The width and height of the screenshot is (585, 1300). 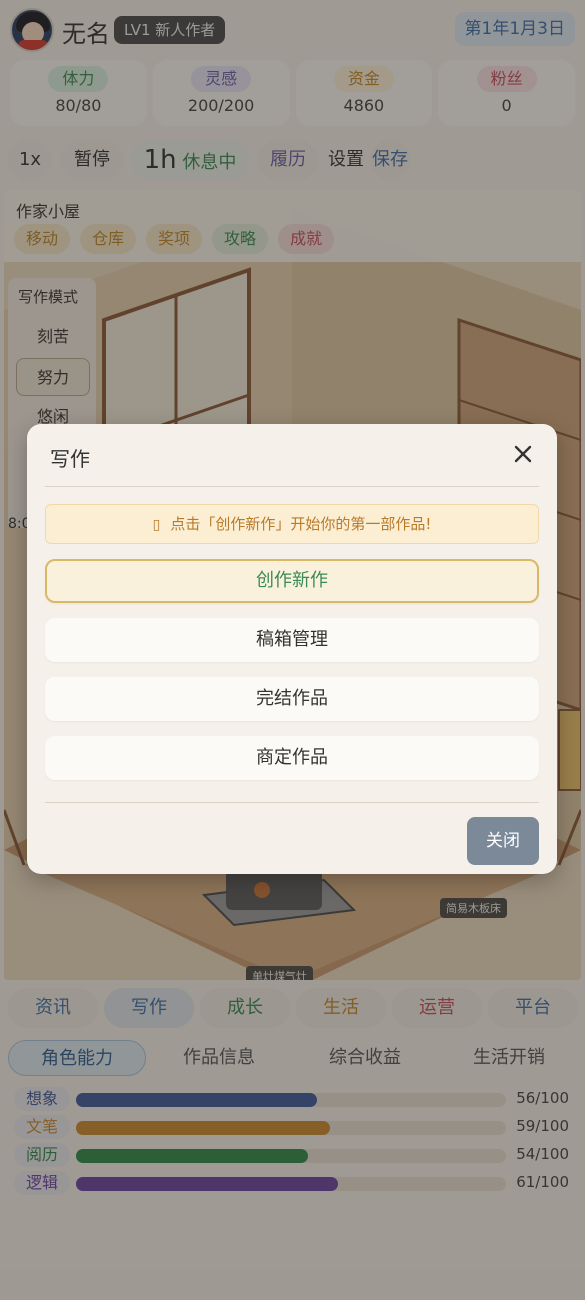 I want to click on create-new-work-button: 创作新作, so click(x=292, y=581).